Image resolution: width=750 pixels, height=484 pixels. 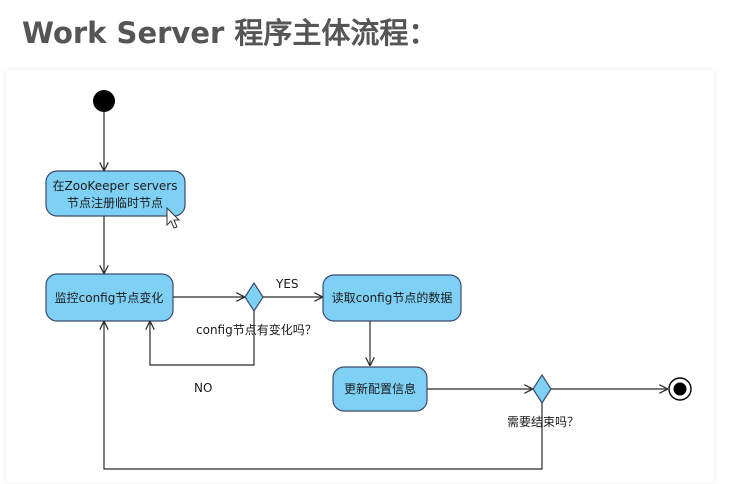 I want to click on node-read-label: 读取config节点的数据, so click(x=392, y=297).